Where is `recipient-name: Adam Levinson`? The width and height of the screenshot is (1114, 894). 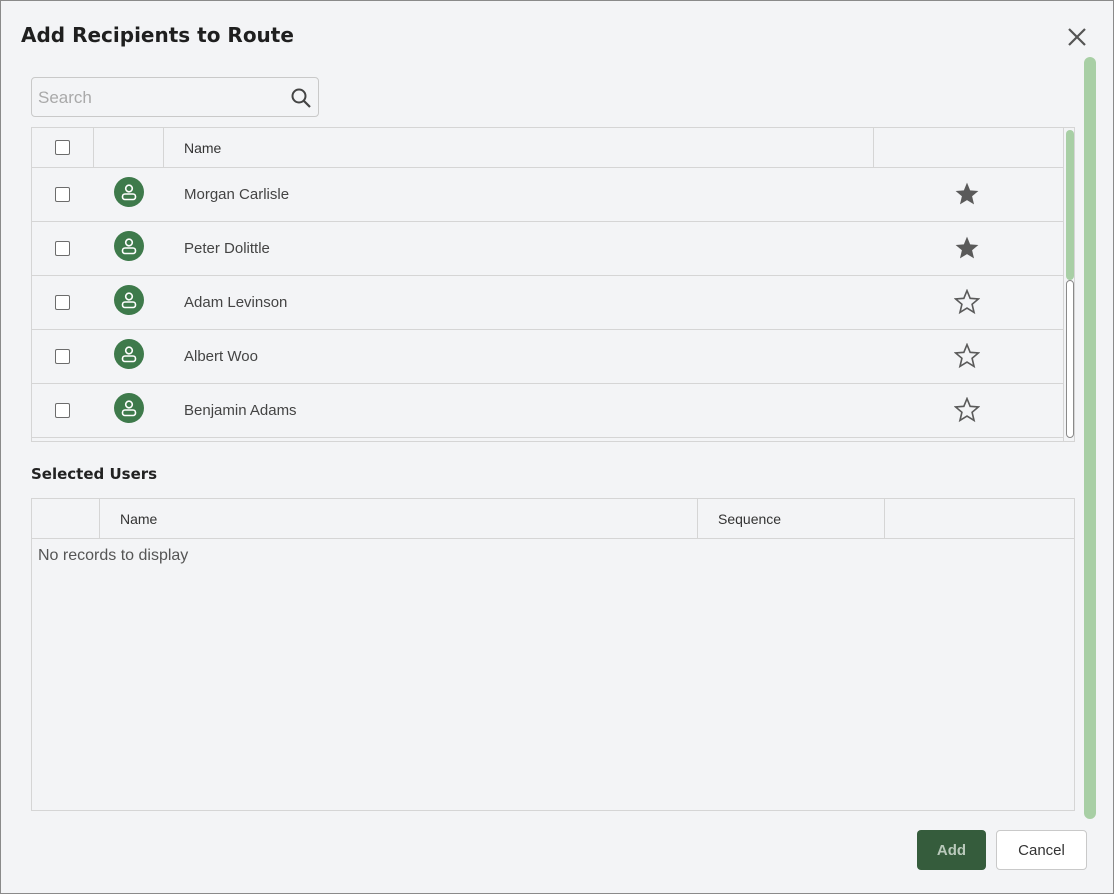 recipient-name: Adam Levinson is located at coordinates (236, 302).